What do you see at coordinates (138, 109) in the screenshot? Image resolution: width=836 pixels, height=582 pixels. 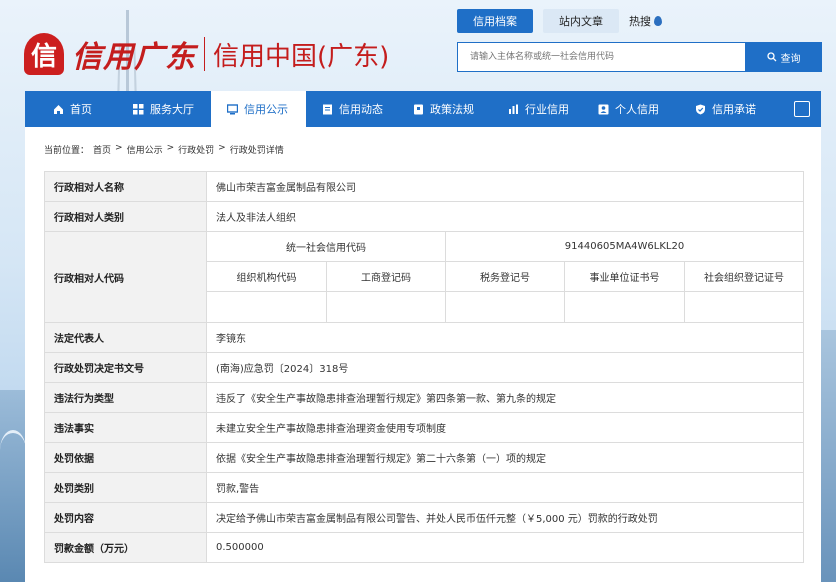 I see `grid-icon` at bounding box center [138, 109].